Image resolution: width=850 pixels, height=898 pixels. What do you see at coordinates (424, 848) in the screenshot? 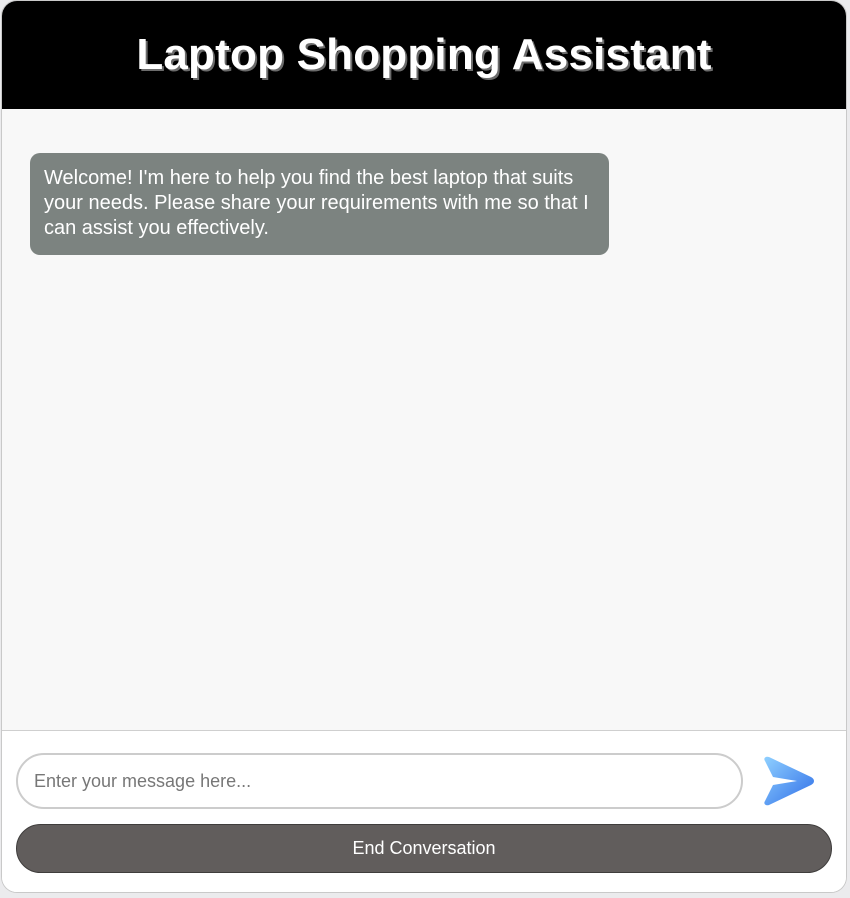
I see `end-conversation-button: End Conversation` at bounding box center [424, 848].